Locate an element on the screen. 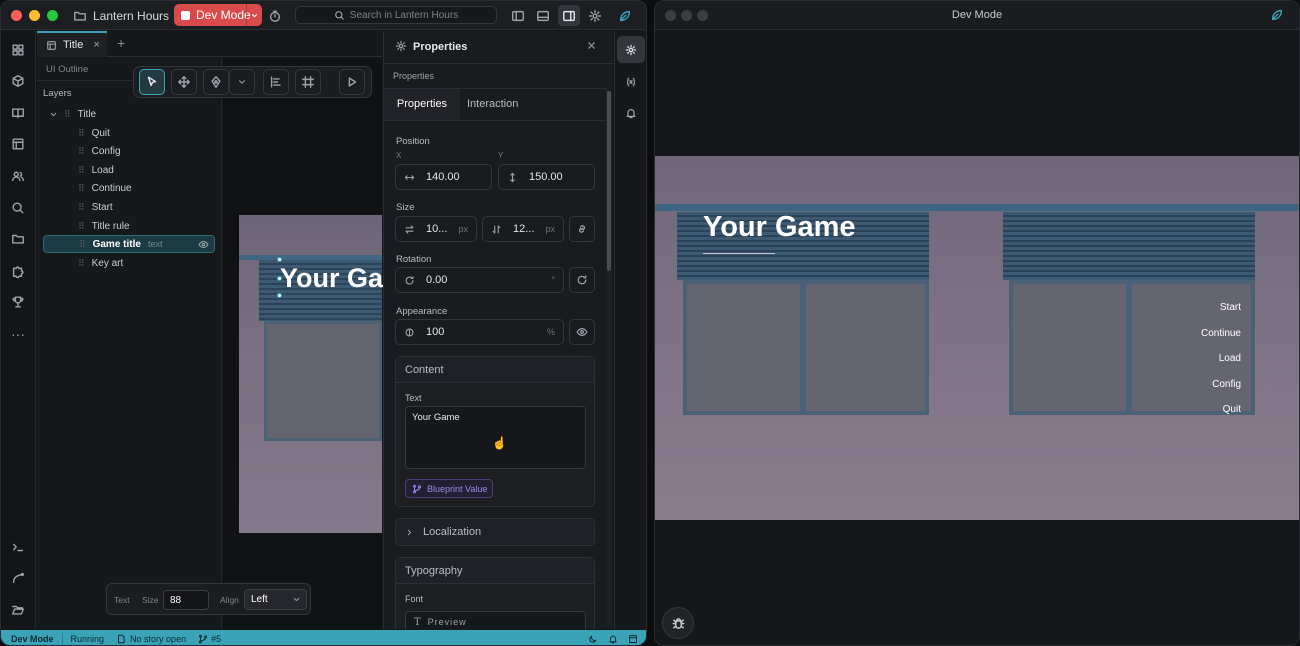 This screenshot has height=646, width=1300. tab-close-button: × is located at coordinates (96, 45).